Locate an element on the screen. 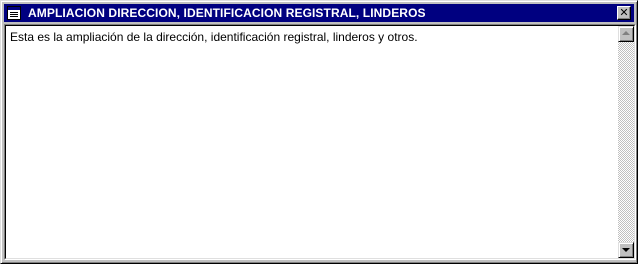 This screenshot has width=638, height=264. scroll-down-button is located at coordinates (626, 250).